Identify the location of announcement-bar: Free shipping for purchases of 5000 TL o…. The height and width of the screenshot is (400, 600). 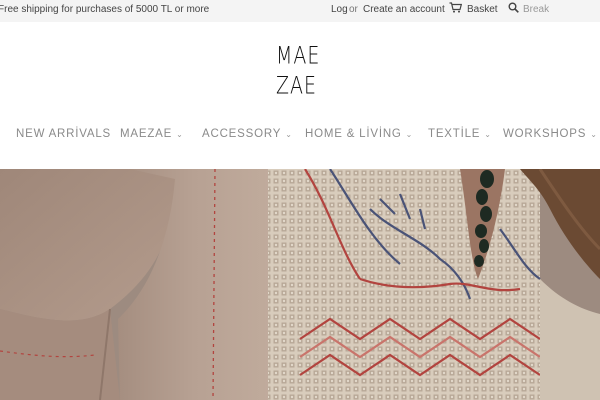
(300, 11).